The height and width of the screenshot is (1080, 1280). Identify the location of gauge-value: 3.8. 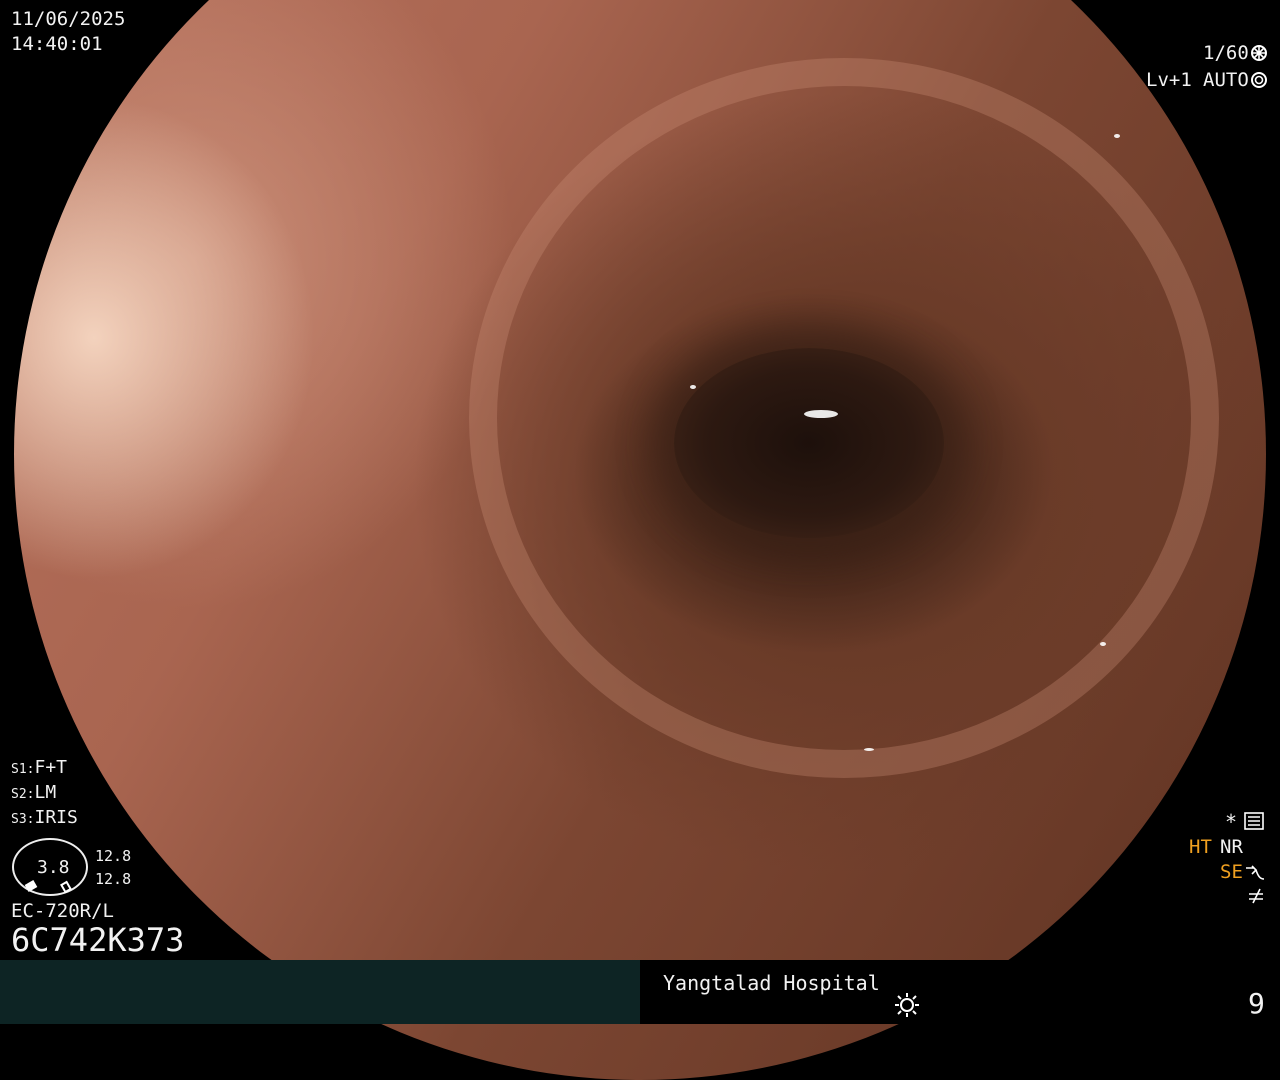
(53, 867).